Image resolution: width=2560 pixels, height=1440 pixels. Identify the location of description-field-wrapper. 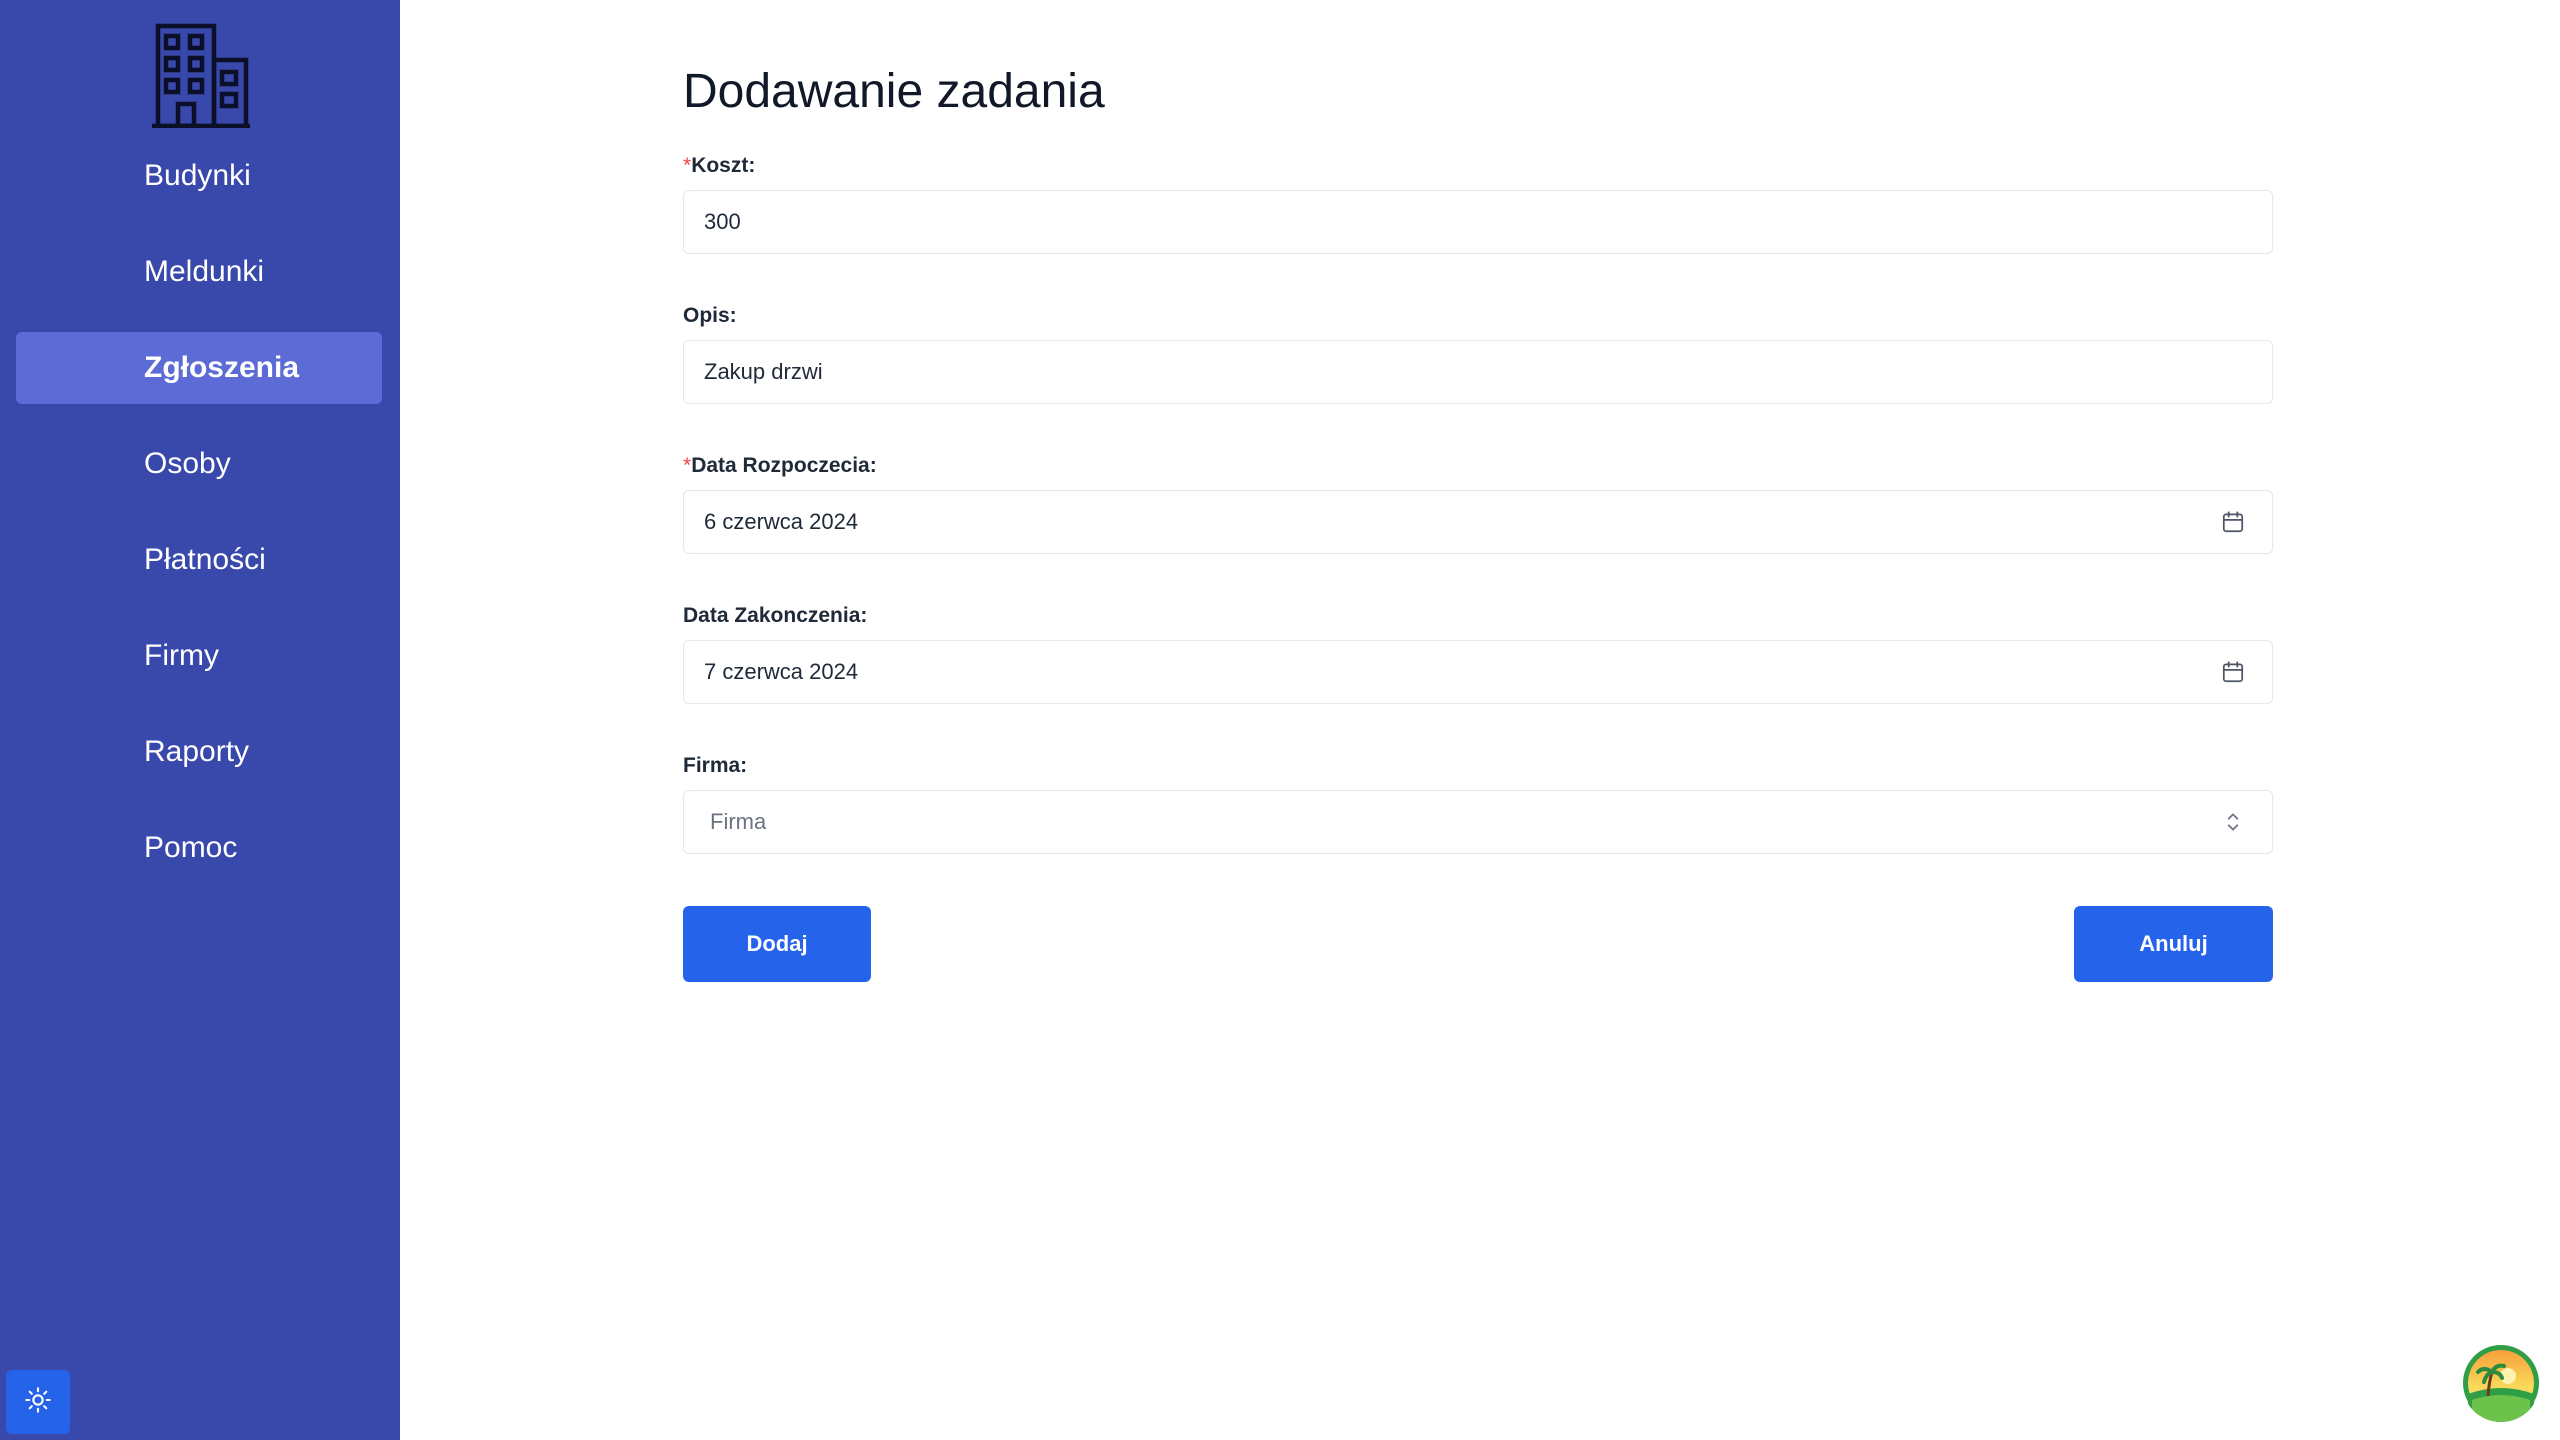
(1478, 372).